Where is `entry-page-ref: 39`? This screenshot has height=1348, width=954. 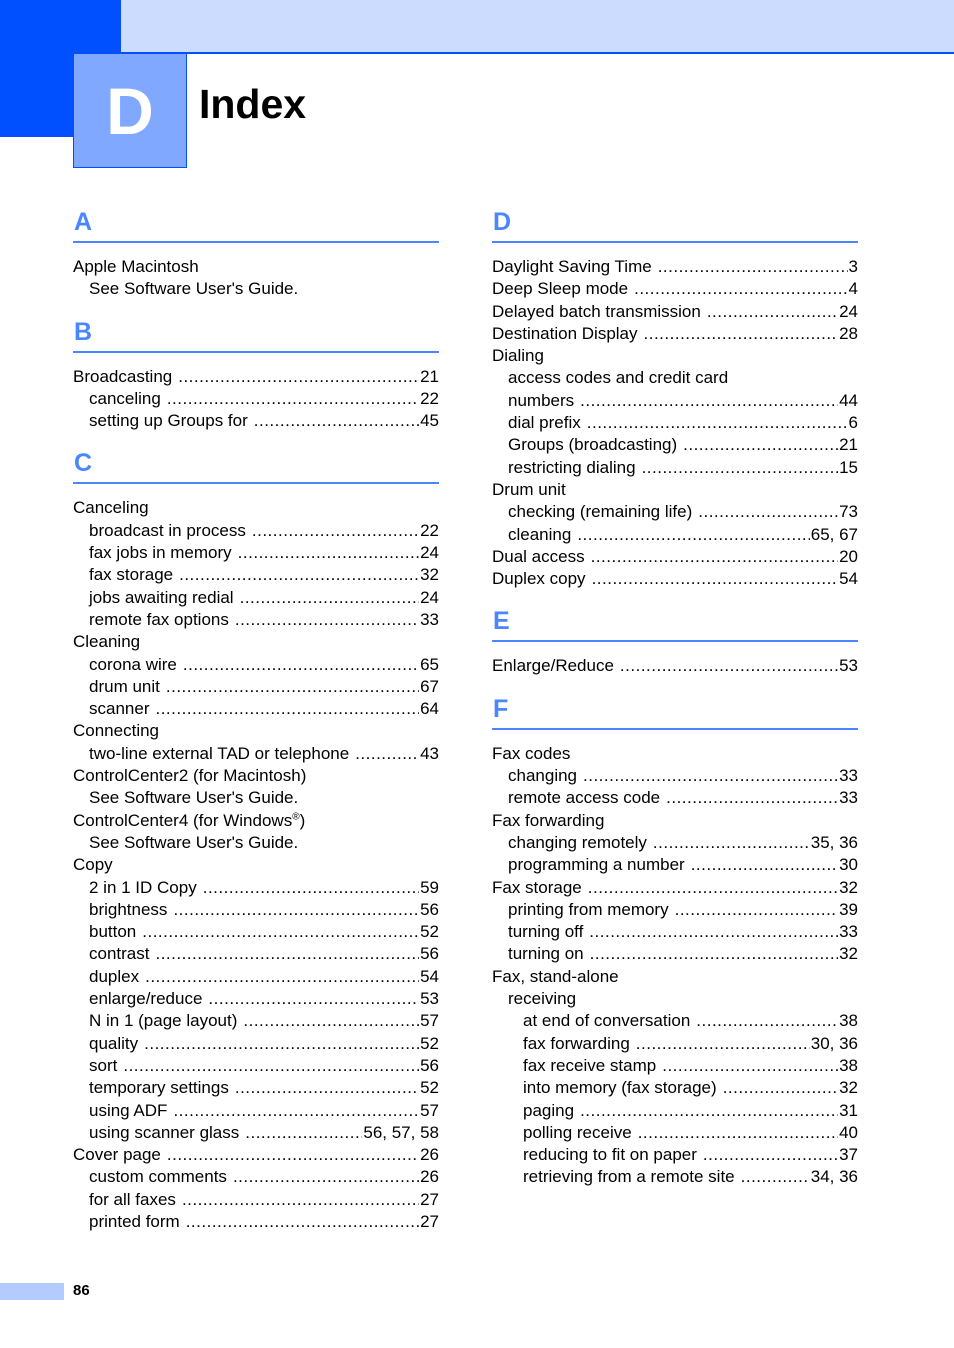
entry-page-ref: 39 is located at coordinates (848, 910).